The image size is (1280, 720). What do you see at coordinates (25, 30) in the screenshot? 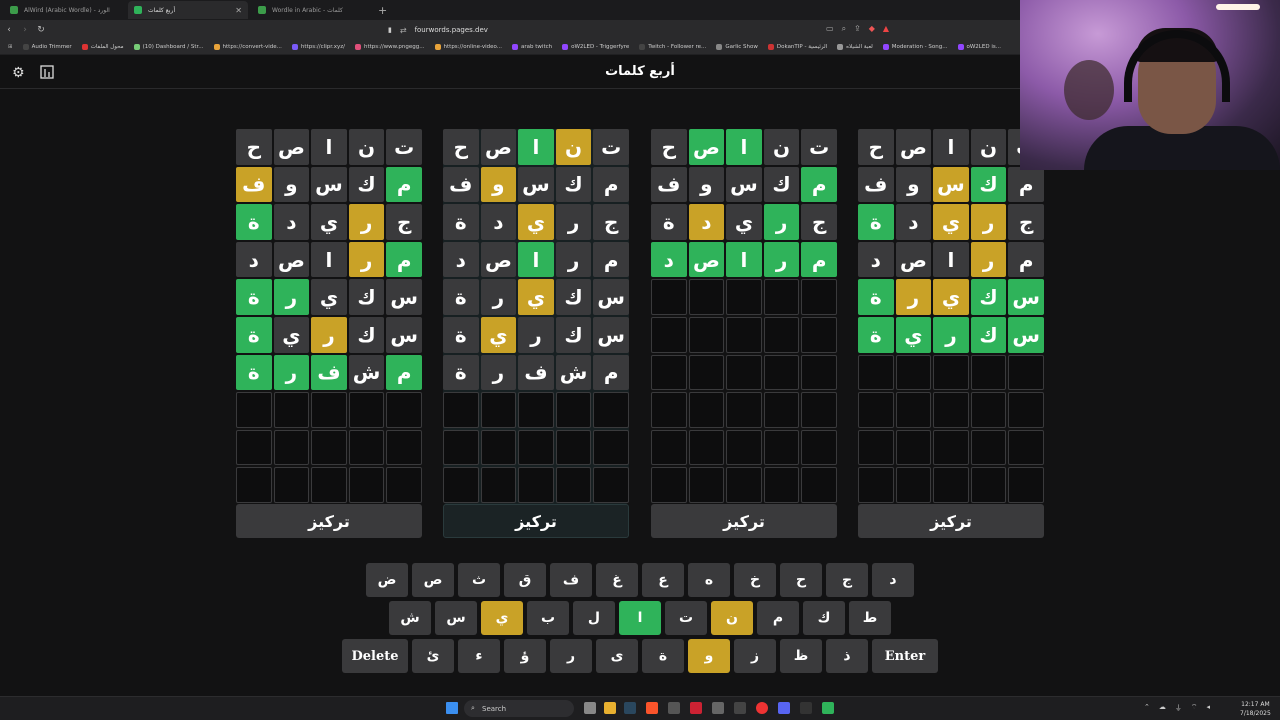
I see `forward-icon: ›` at bounding box center [25, 30].